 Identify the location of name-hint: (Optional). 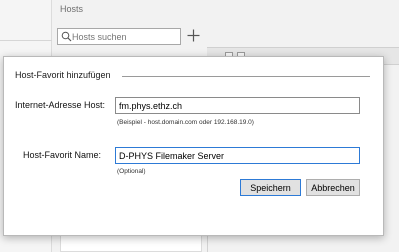
(131, 171).